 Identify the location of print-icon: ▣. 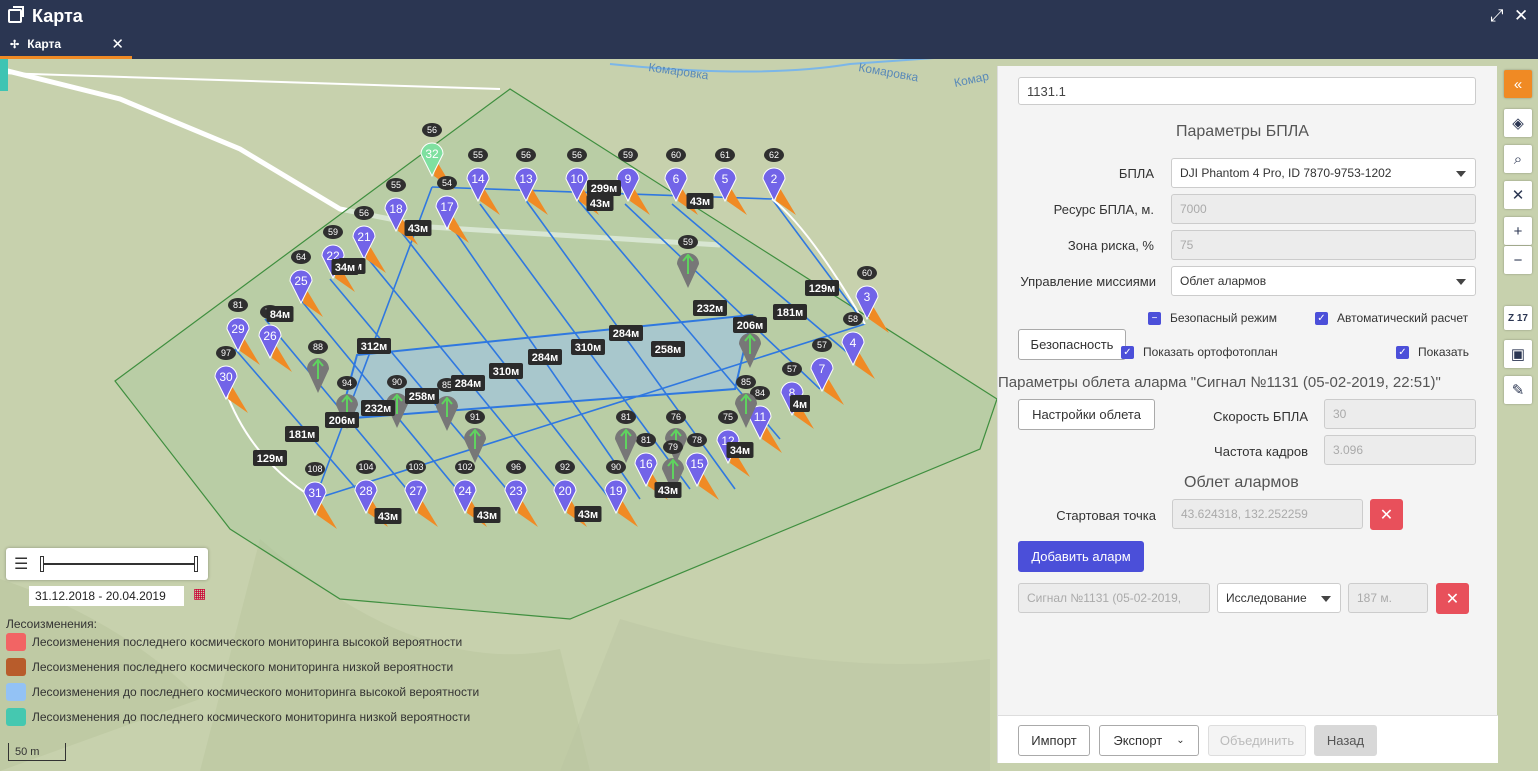
(1518, 354).